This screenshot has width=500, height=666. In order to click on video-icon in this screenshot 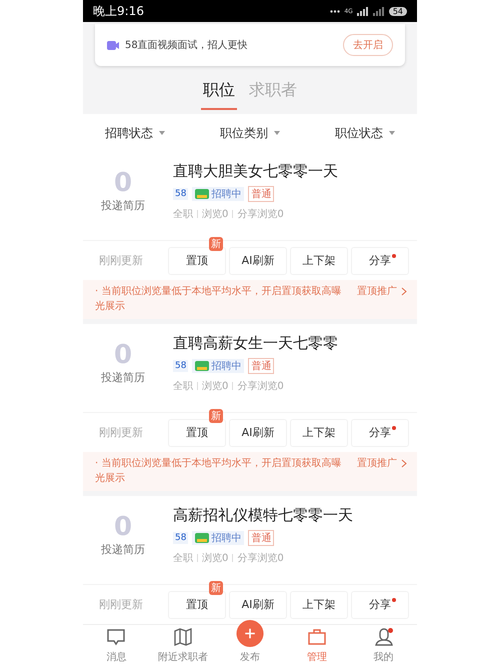, I will do `click(113, 45)`.